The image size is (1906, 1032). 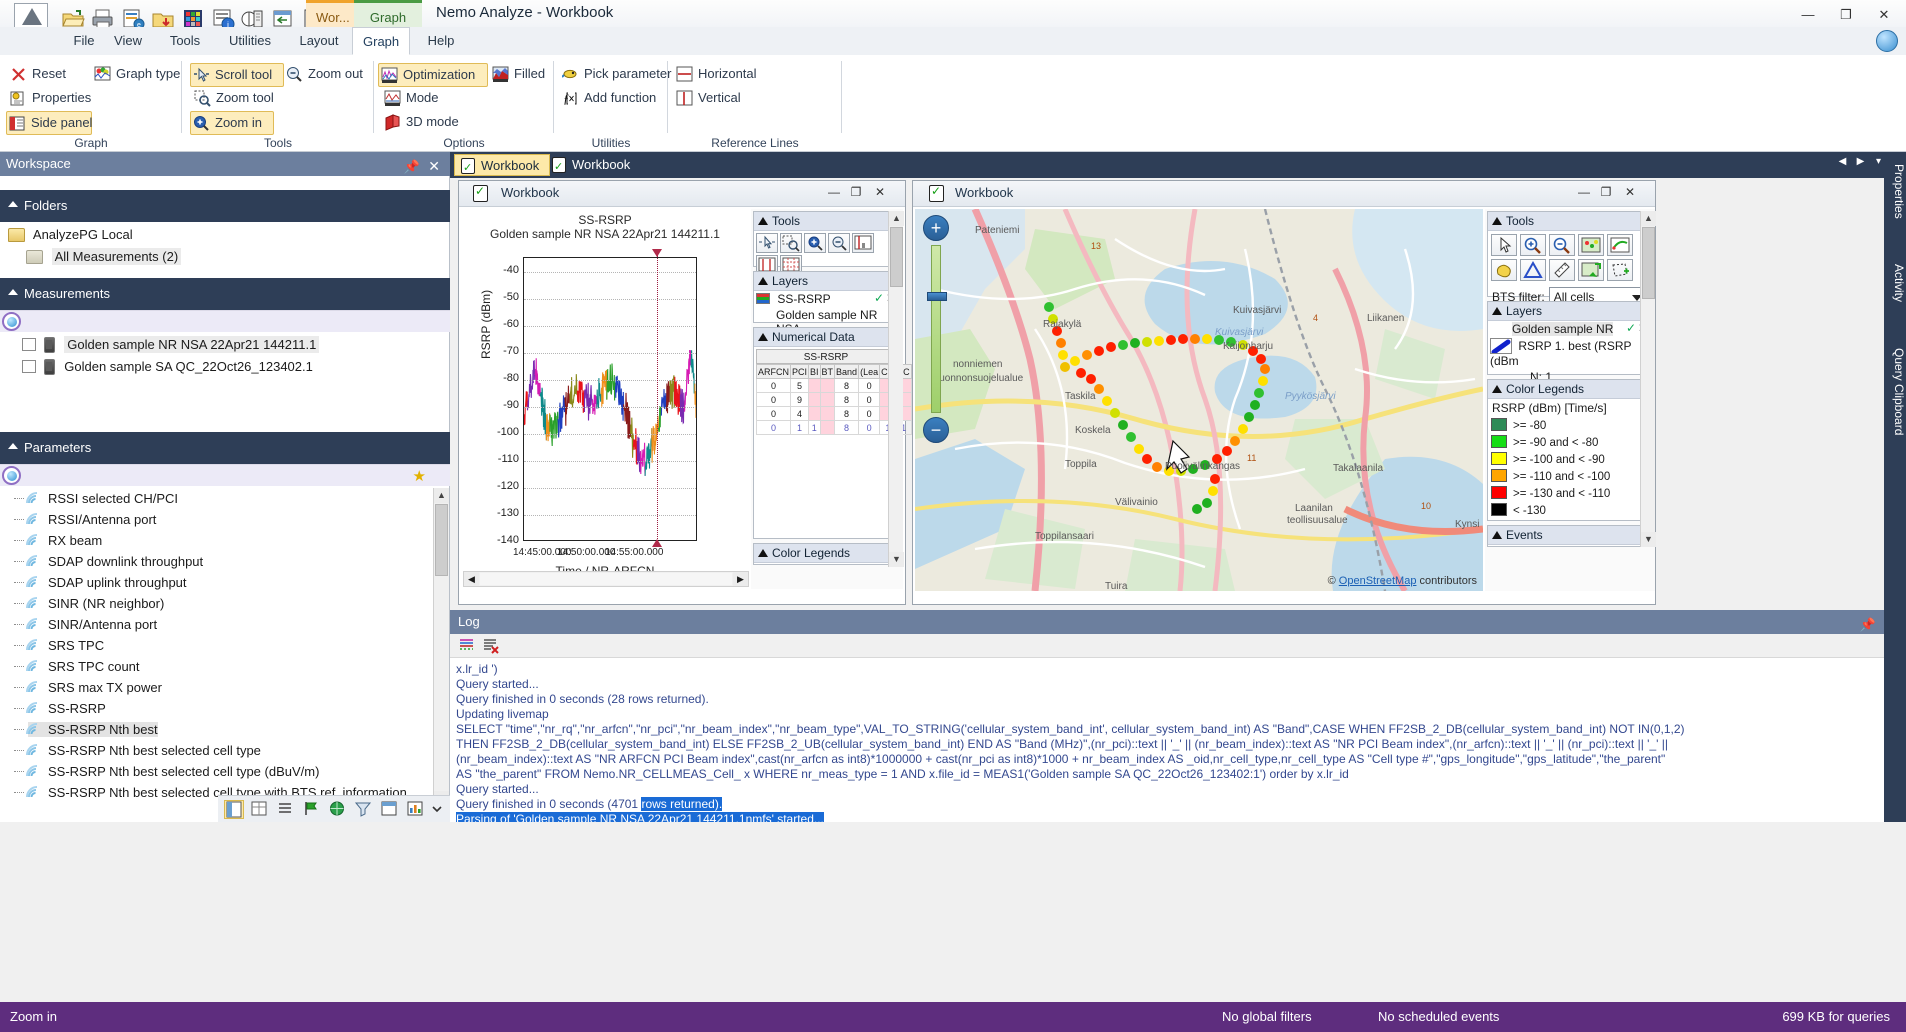 What do you see at coordinates (799, 413) in the screenshot?
I see `table-cell: 4` at bounding box center [799, 413].